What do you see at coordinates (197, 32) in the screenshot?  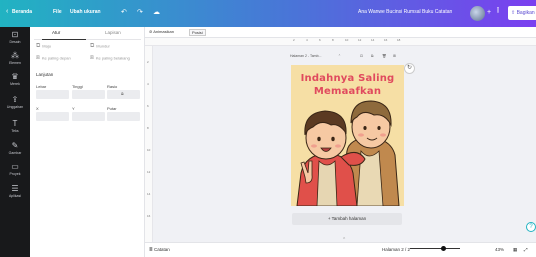 I see `position-button: Posisi` at bounding box center [197, 32].